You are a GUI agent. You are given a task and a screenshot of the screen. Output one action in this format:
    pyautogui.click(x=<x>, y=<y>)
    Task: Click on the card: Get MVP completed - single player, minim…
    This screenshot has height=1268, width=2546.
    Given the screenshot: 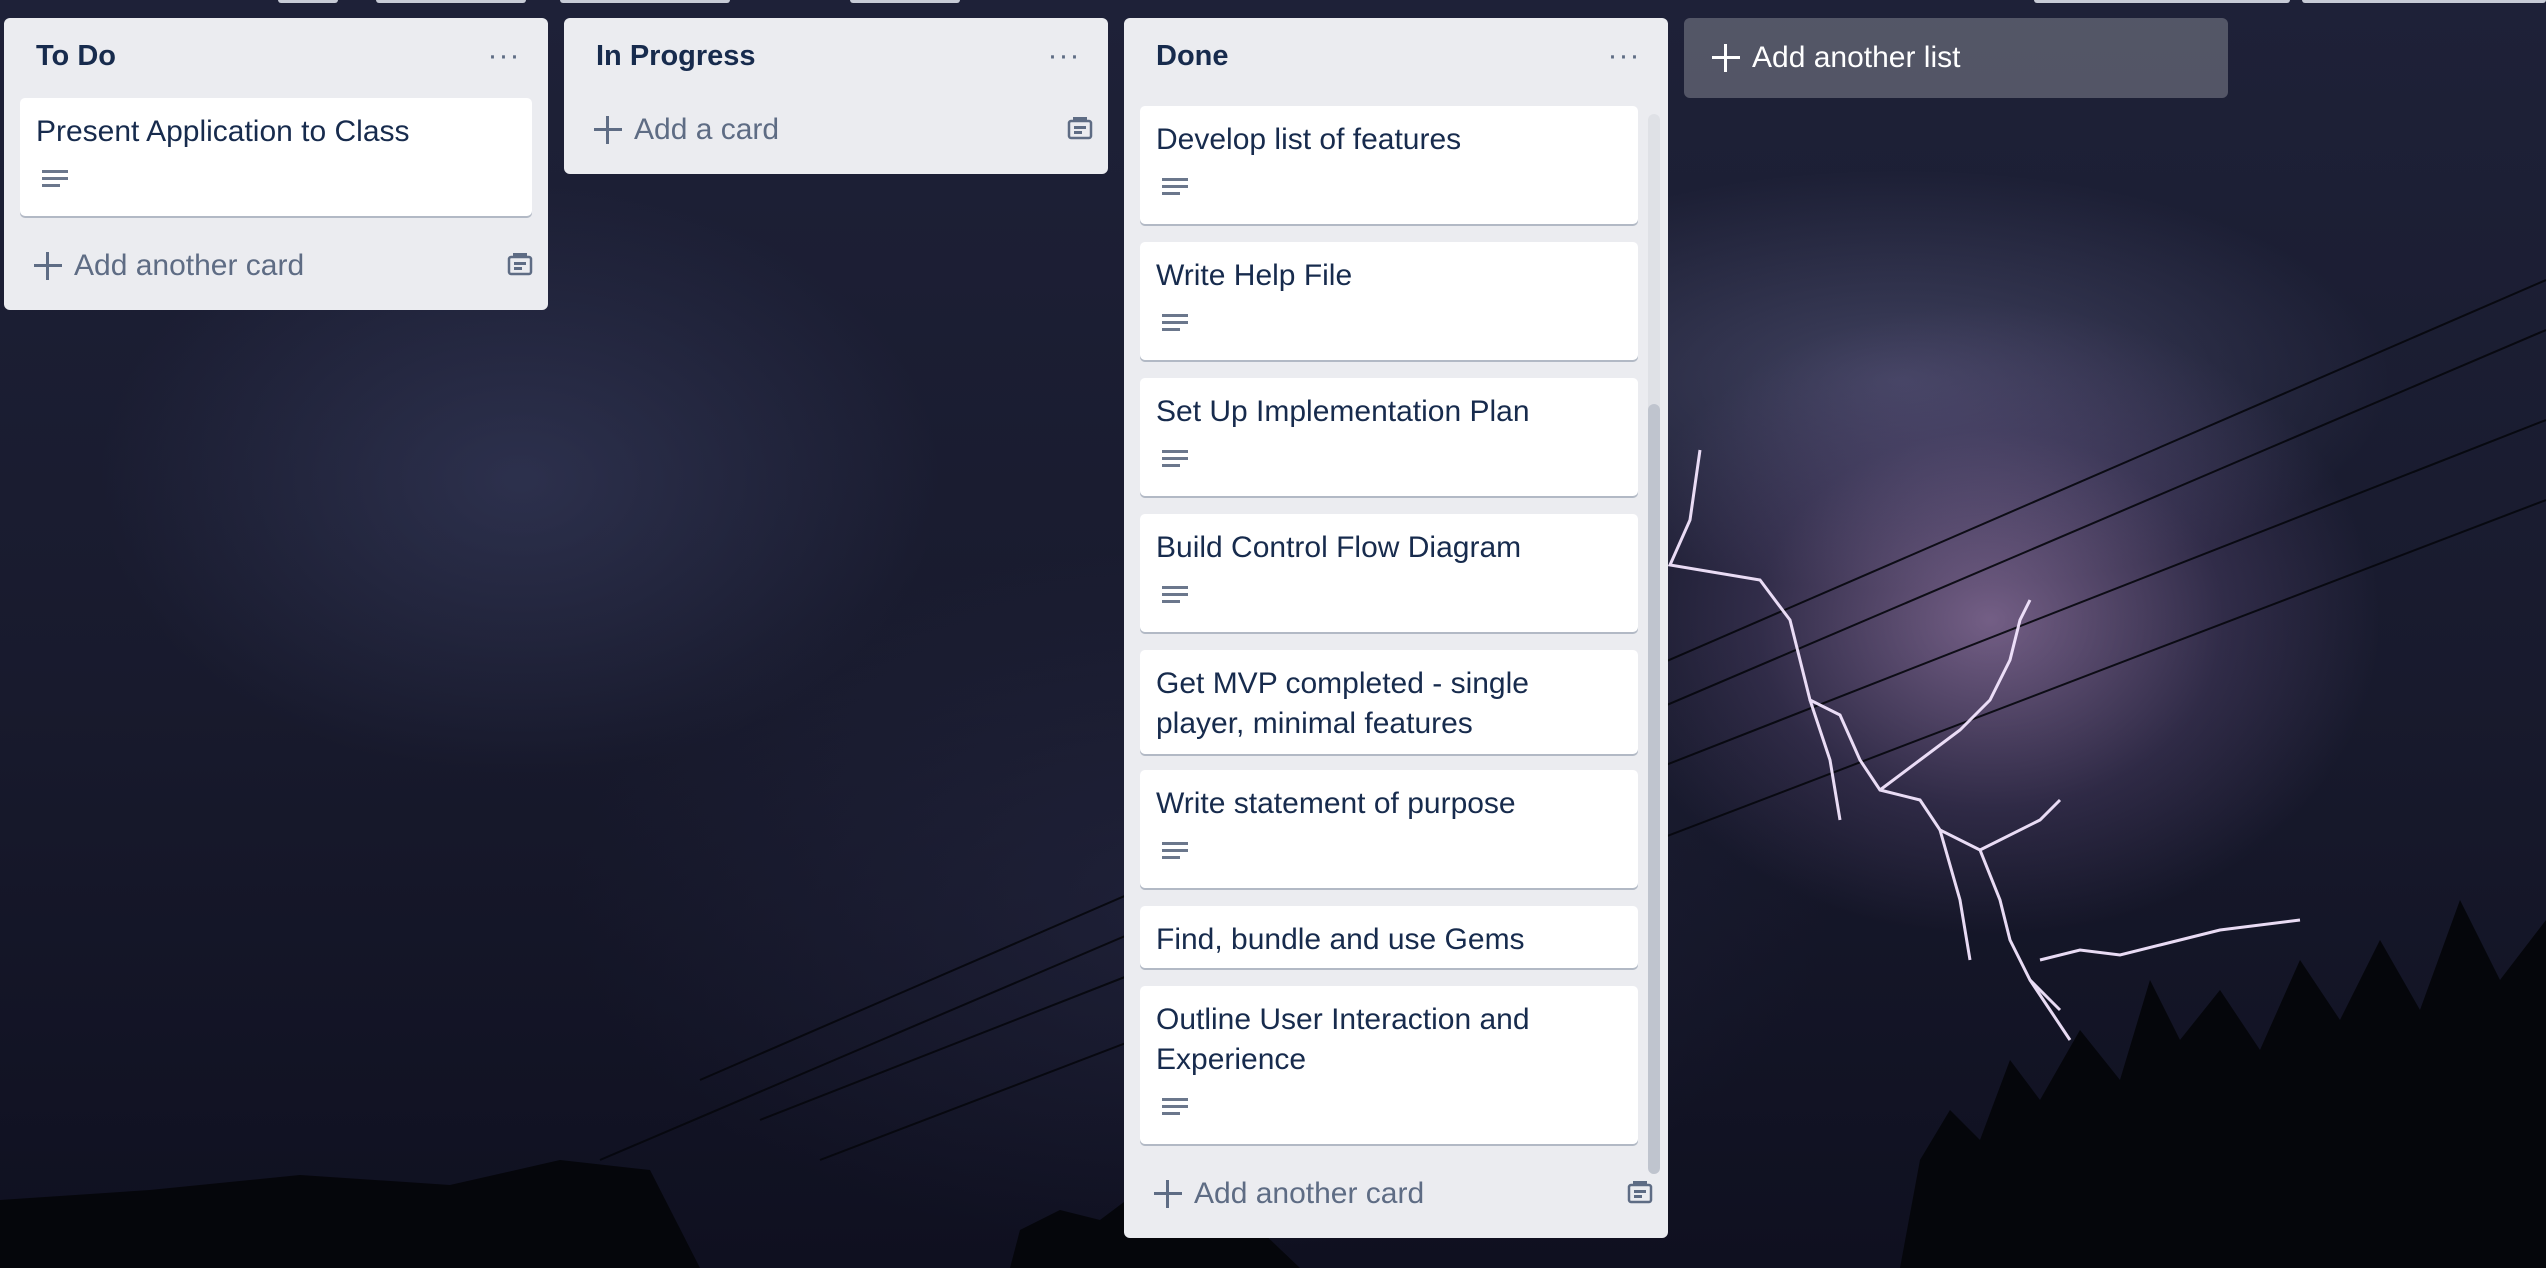 What is the action you would take?
    pyautogui.click(x=1389, y=702)
    